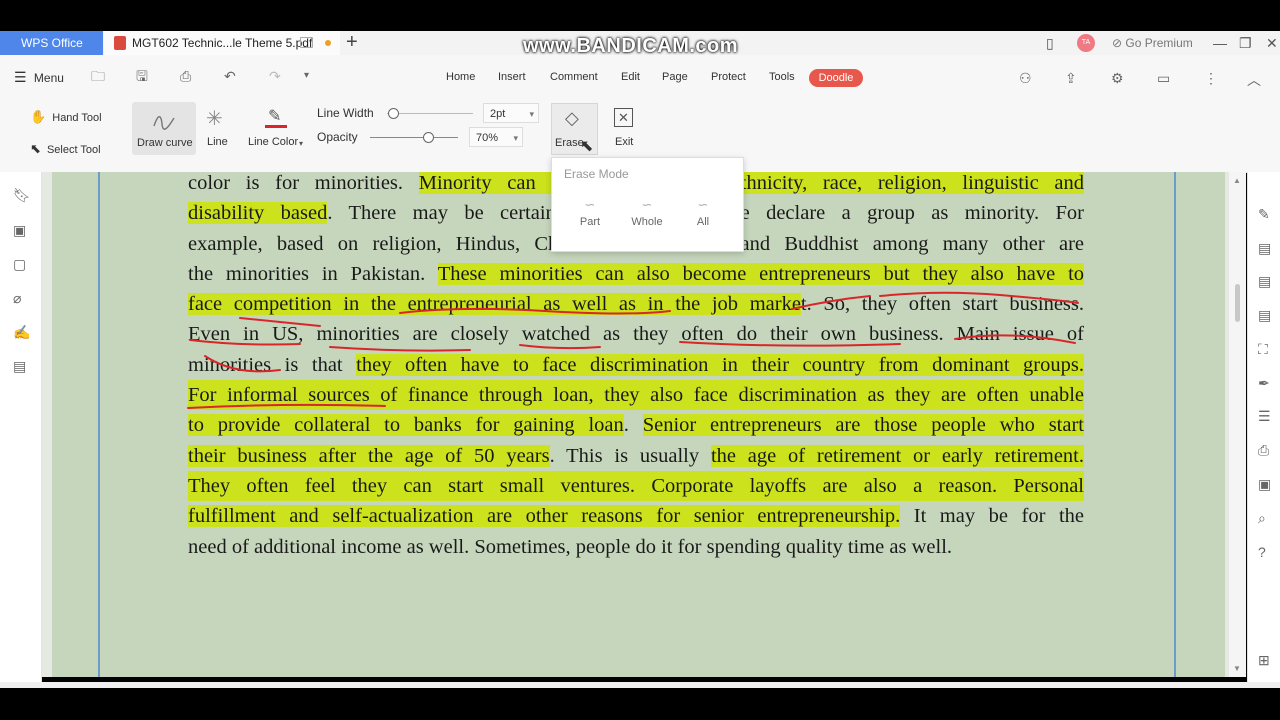  I want to click on help-icon: ?, so click(1262, 552).